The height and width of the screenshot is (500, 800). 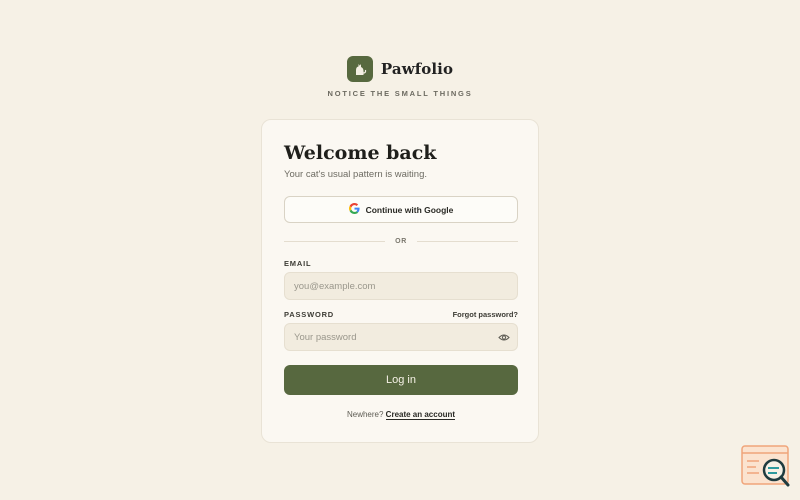 I want to click on create-account-link: Create an account, so click(x=420, y=415).